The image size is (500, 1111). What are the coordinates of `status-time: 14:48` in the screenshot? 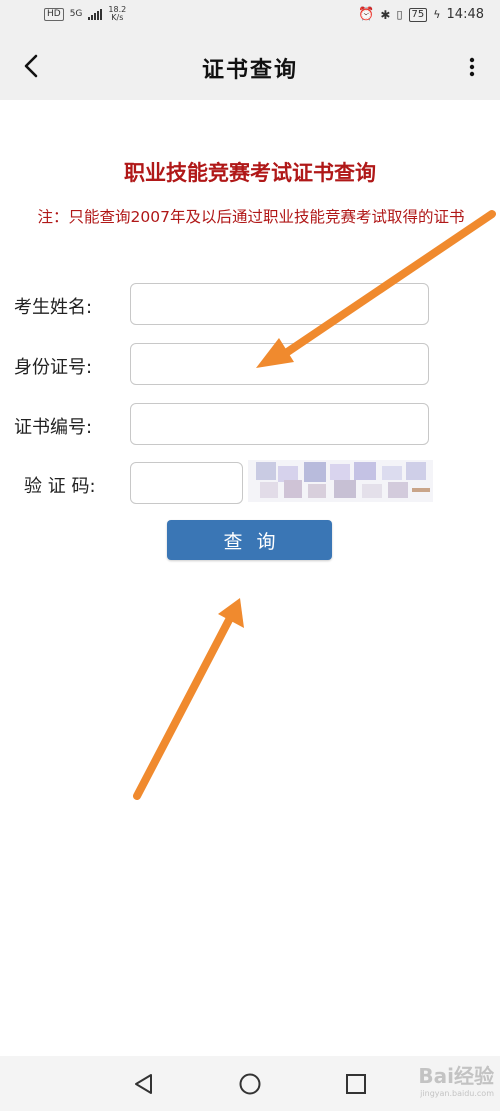 It's located at (465, 14).